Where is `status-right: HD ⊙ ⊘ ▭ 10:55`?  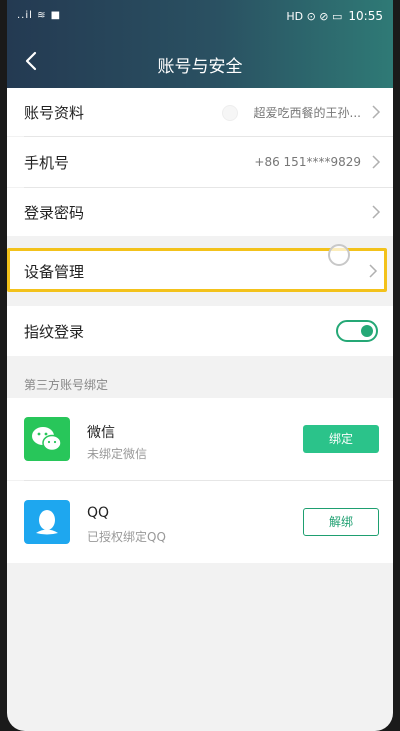 status-right: HD ⊙ ⊘ ▭ 10:55 is located at coordinates (334, 16).